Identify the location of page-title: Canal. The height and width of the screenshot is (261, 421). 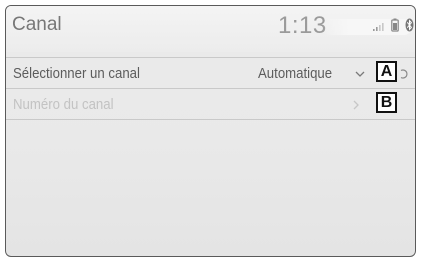
(37, 24).